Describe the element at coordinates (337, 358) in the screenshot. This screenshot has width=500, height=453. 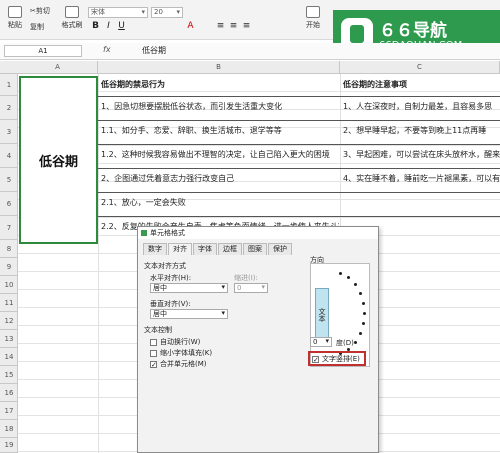
I see `highlight-box` at that location.